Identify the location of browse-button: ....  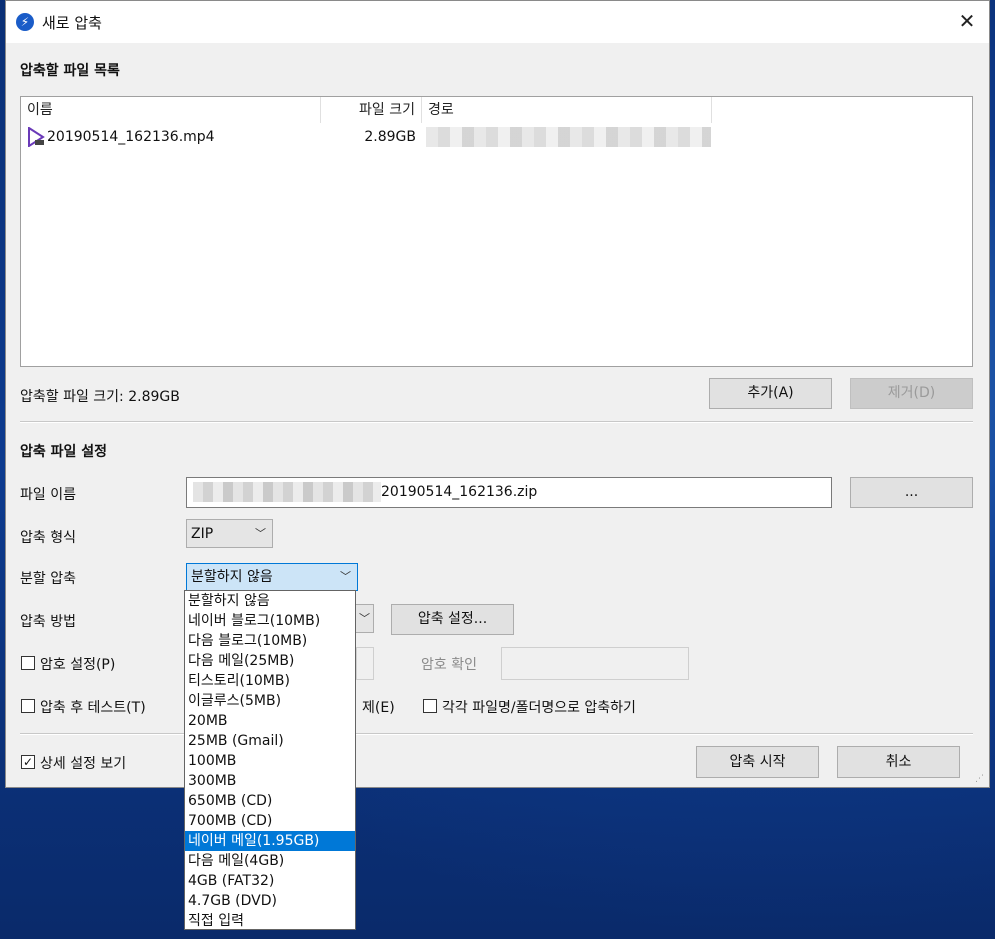
(911, 492).